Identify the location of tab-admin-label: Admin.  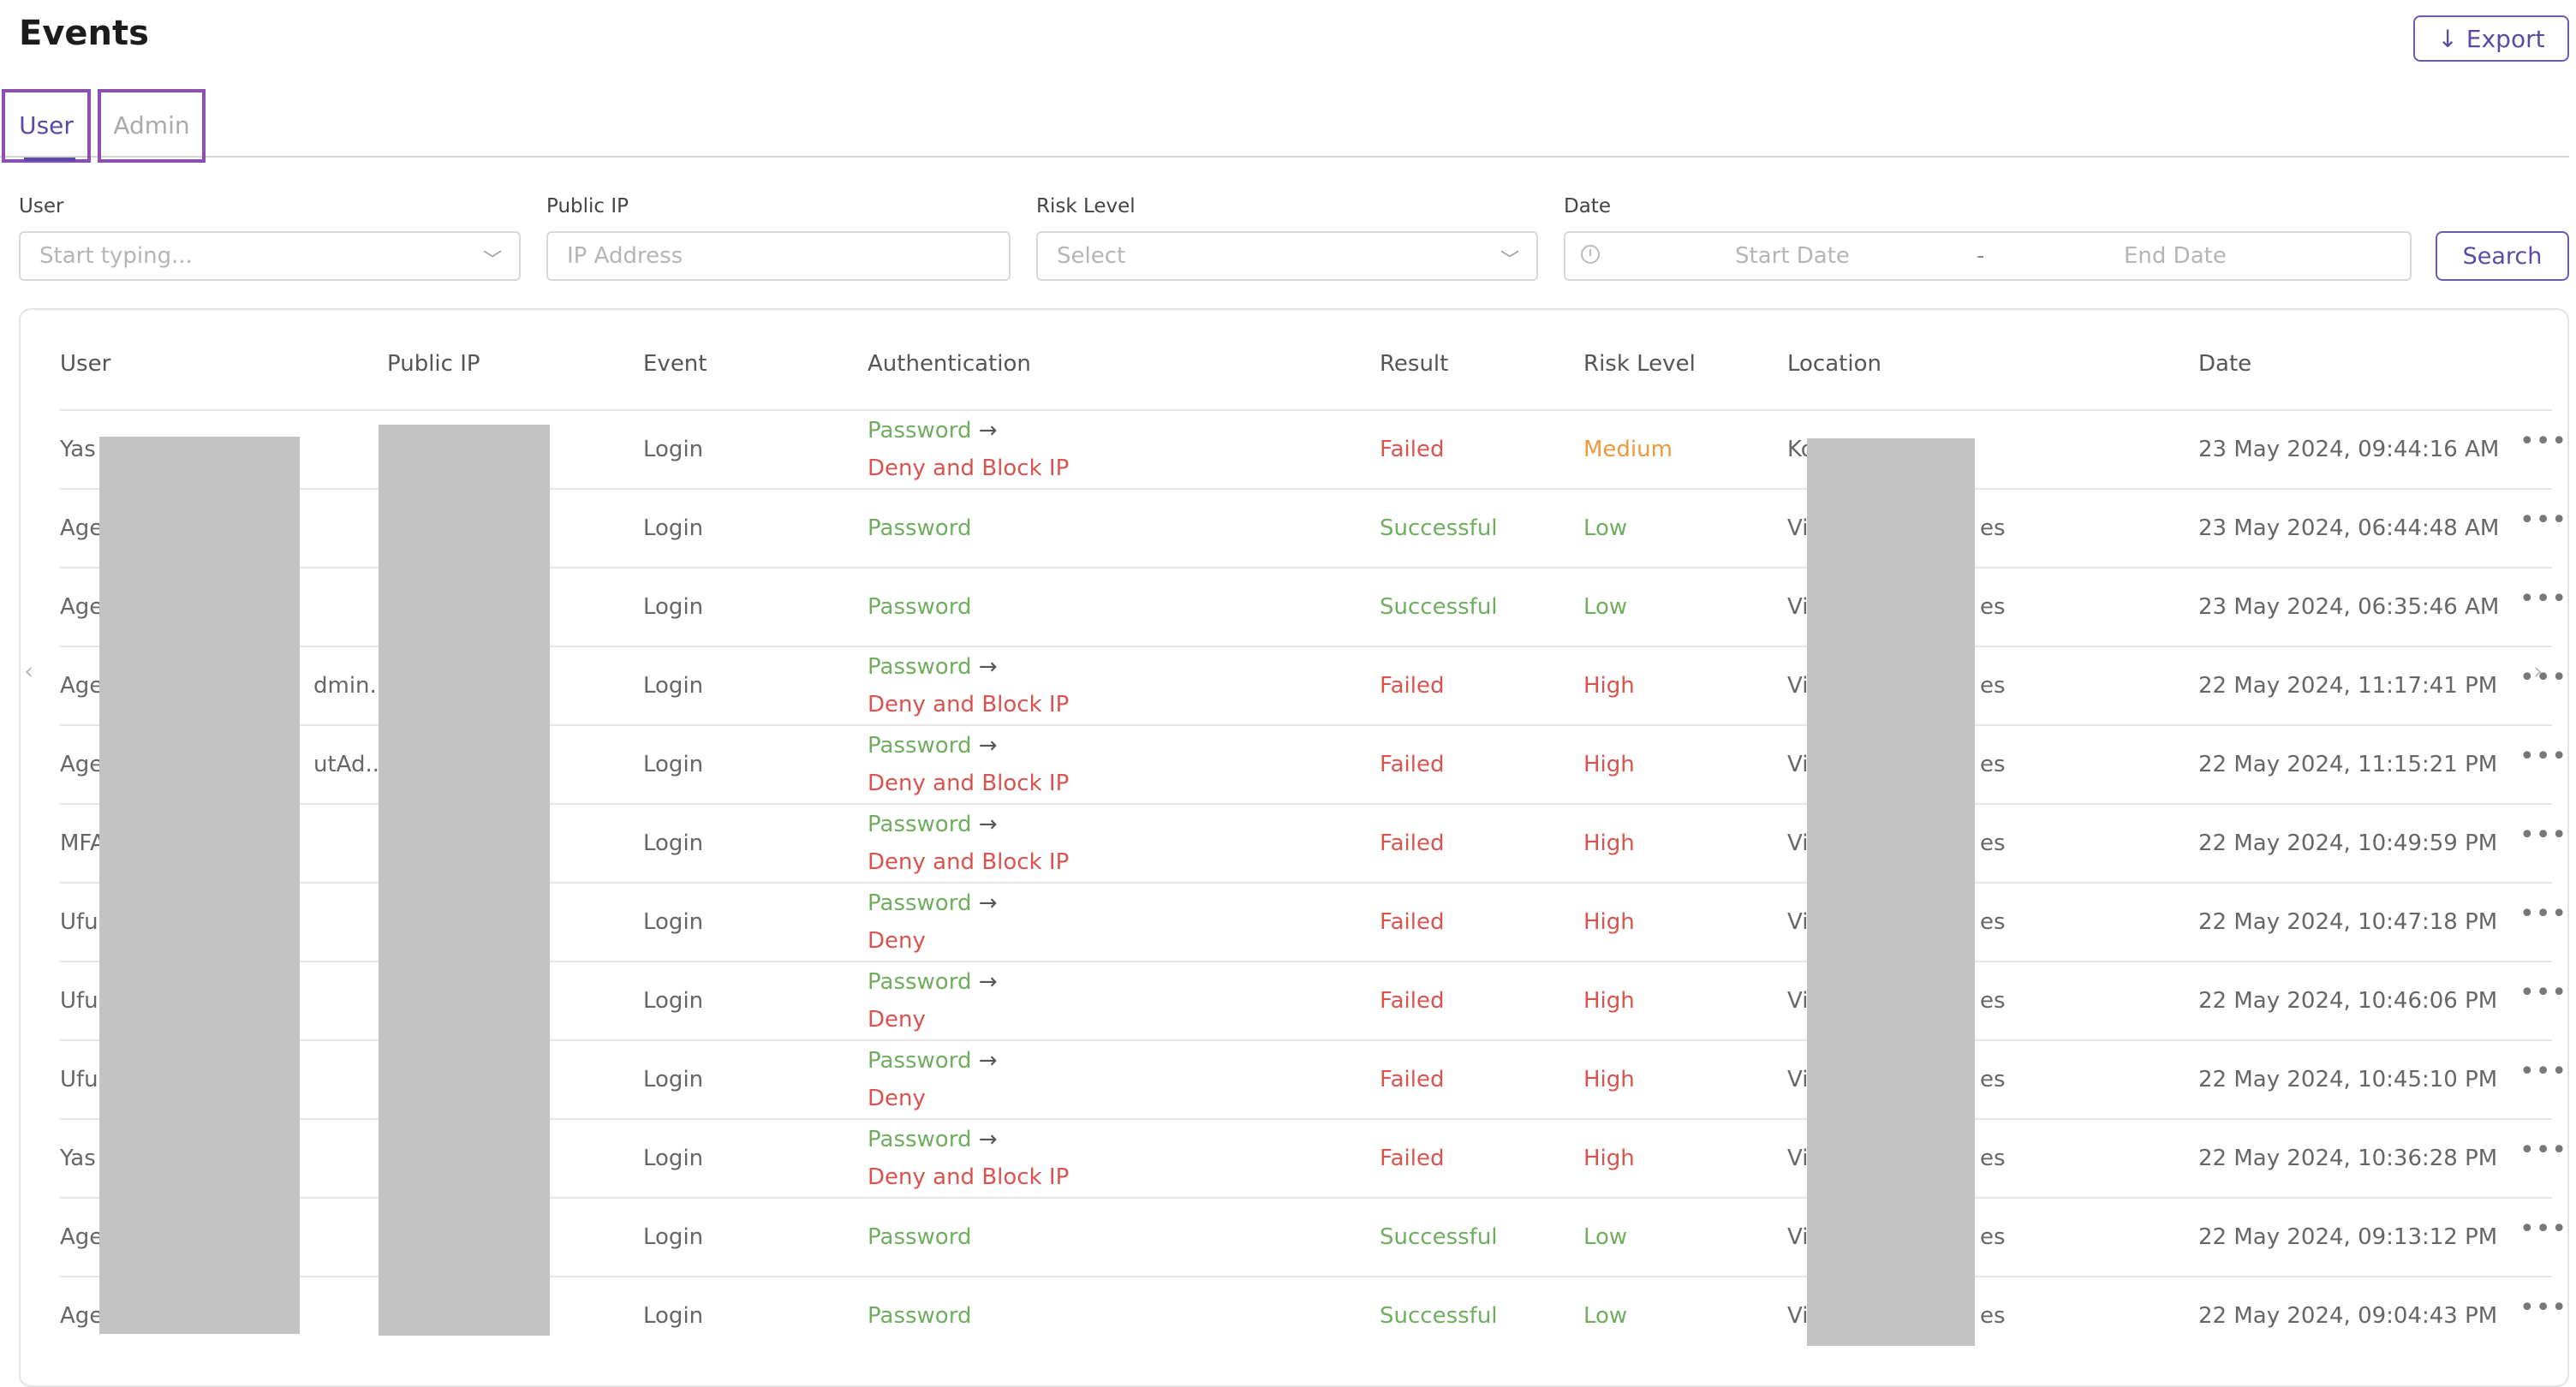
(151, 125).